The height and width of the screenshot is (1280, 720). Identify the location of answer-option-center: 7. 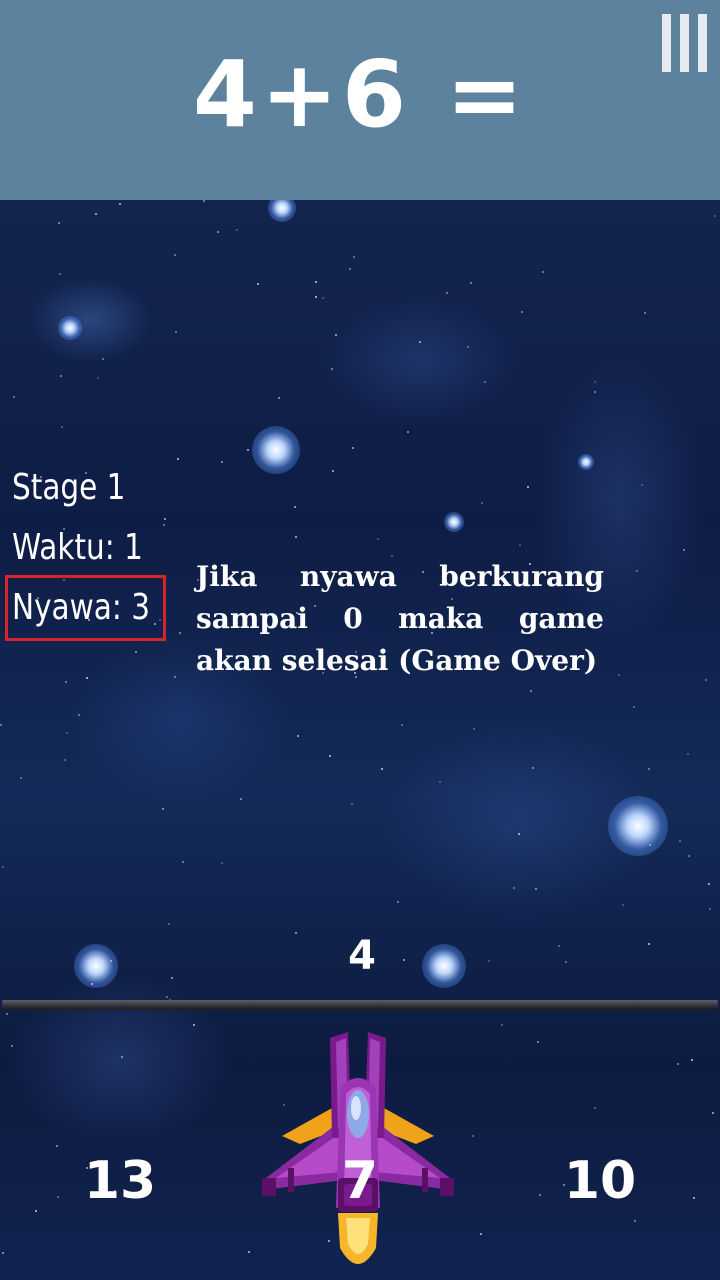
(360, 1181).